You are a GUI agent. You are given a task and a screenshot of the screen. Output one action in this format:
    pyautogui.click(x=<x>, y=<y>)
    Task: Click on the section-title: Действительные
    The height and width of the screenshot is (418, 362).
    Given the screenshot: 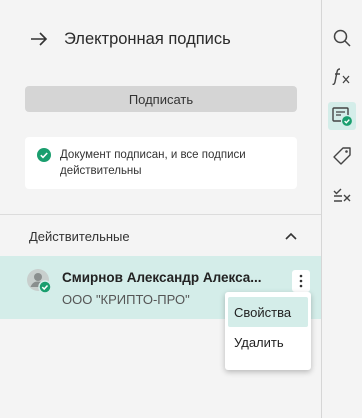 What is the action you would take?
    pyautogui.click(x=79, y=236)
    